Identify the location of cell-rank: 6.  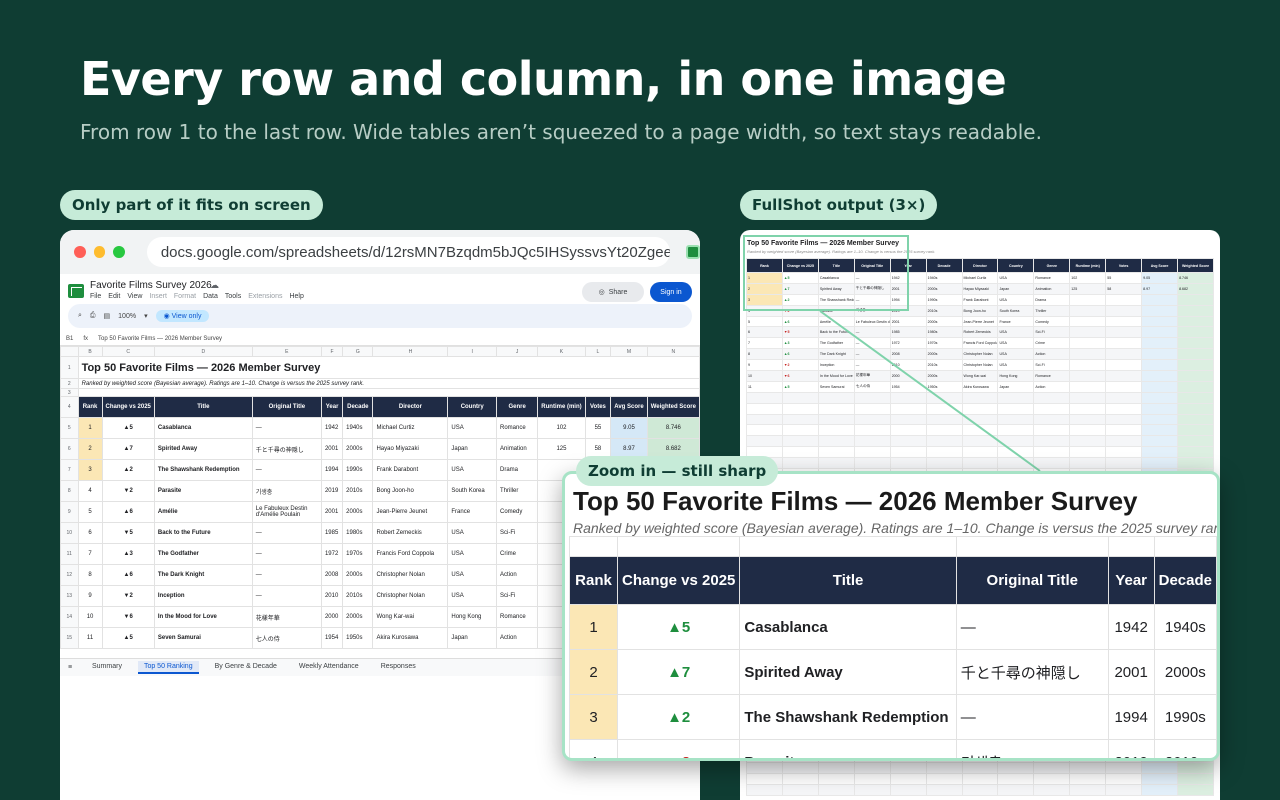
(90, 533).